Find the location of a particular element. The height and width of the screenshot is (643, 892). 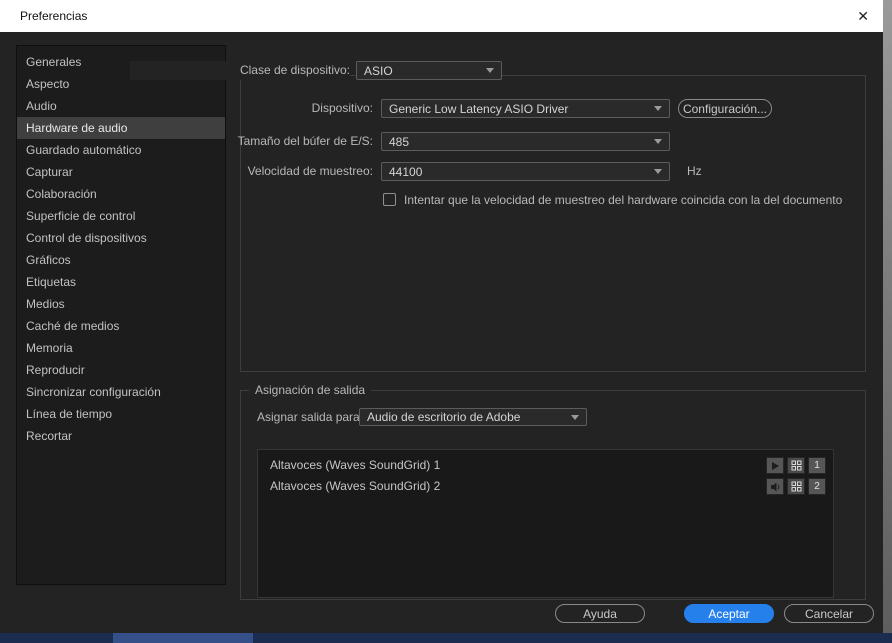

samplerate-dropdown: 44100 is located at coordinates (525, 171).